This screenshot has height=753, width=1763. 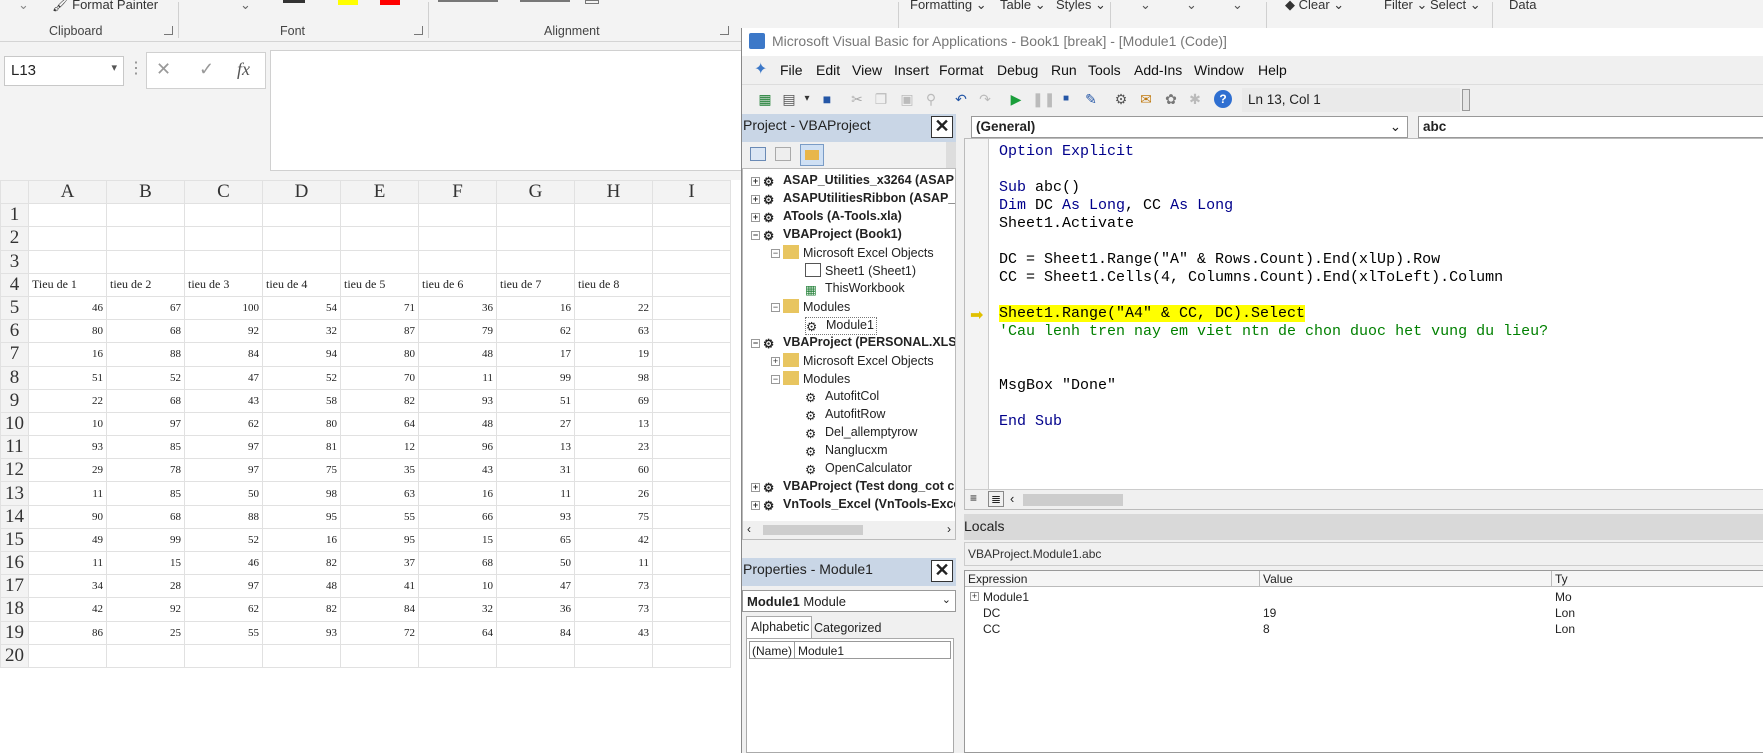 What do you see at coordinates (855, 290) in the screenshot?
I see `tree-node-thisworkbook: ▦ ThisWorkbook` at bounding box center [855, 290].